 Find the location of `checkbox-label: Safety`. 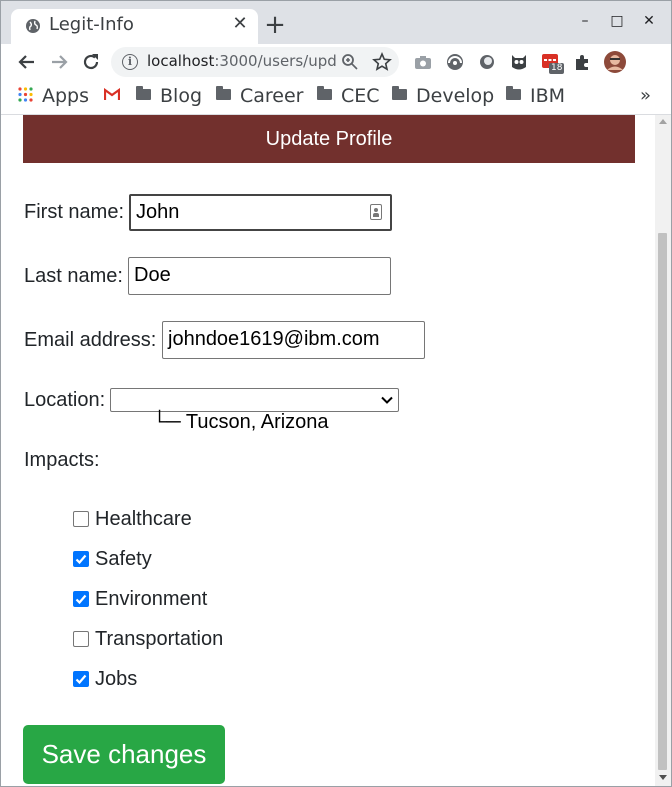

checkbox-label: Safety is located at coordinates (123, 559).